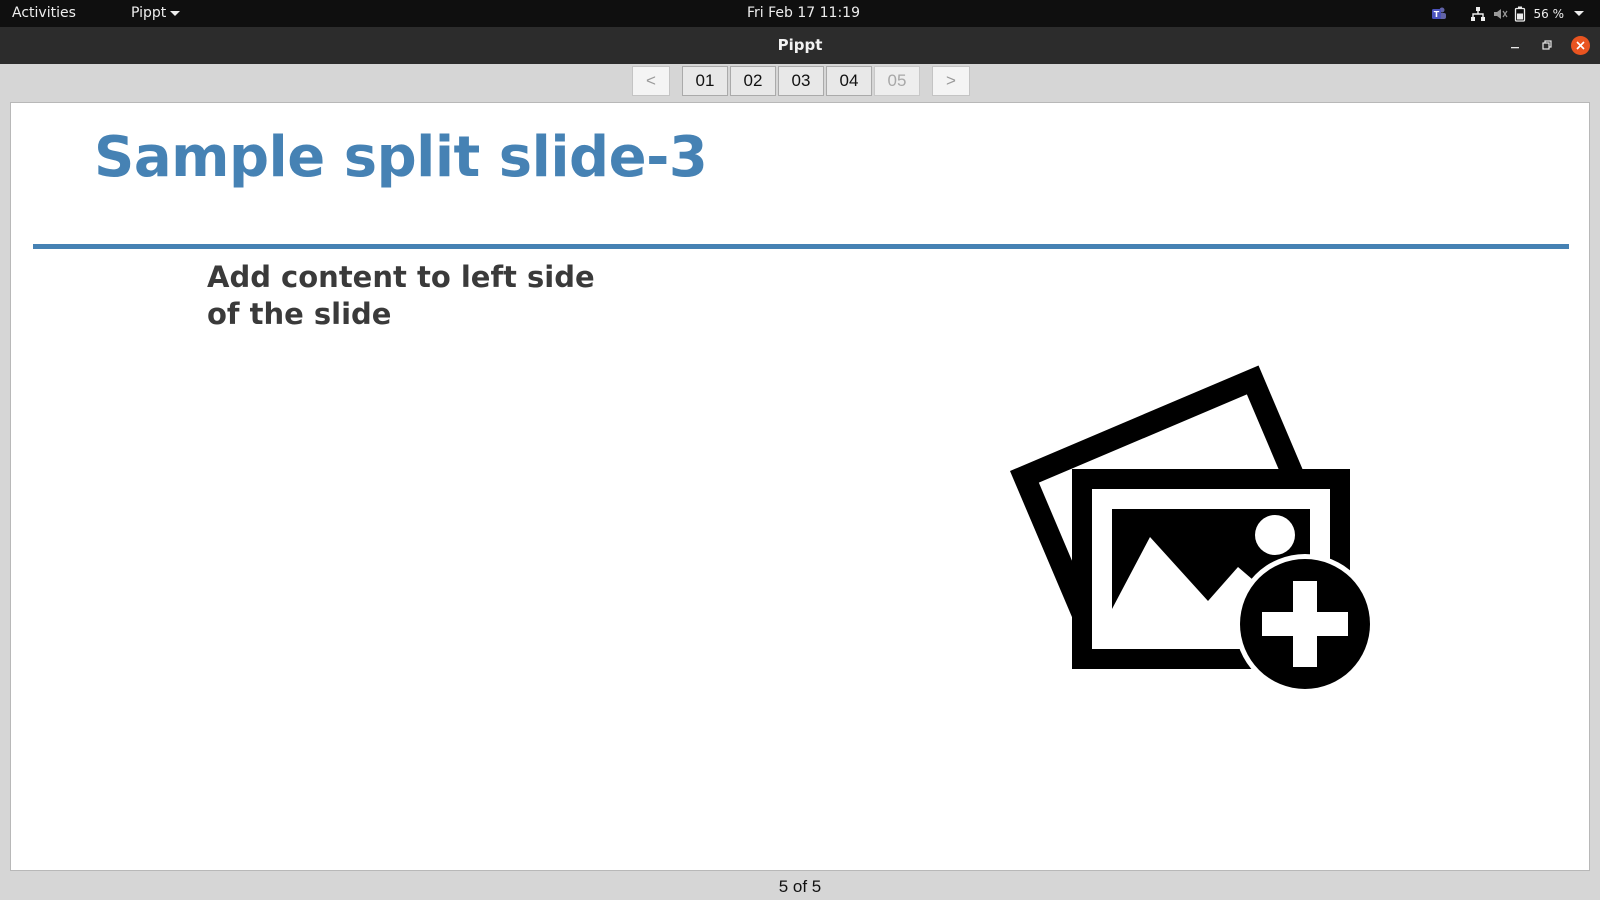 The height and width of the screenshot is (900, 1600). What do you see at coordinates (1515, 48) in the screenshot?
I see `minimize-icon` at bounding box center [1515, 48].